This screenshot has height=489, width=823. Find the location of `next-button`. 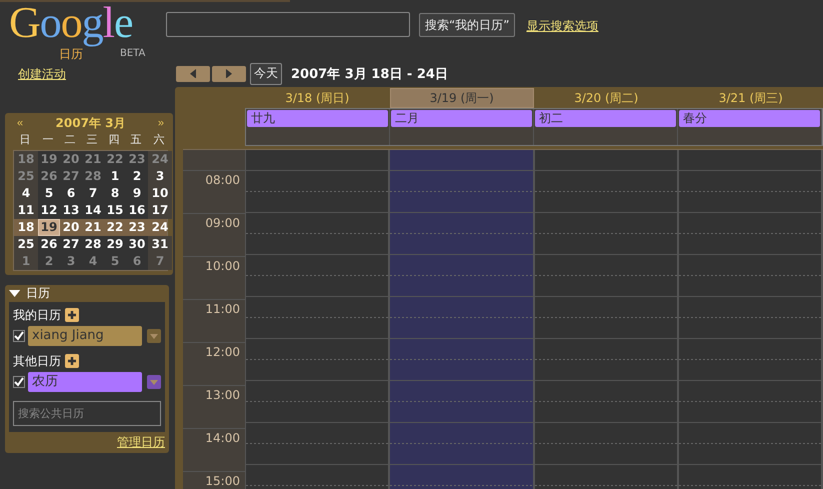

next-button is located at coordinates (229, 74).